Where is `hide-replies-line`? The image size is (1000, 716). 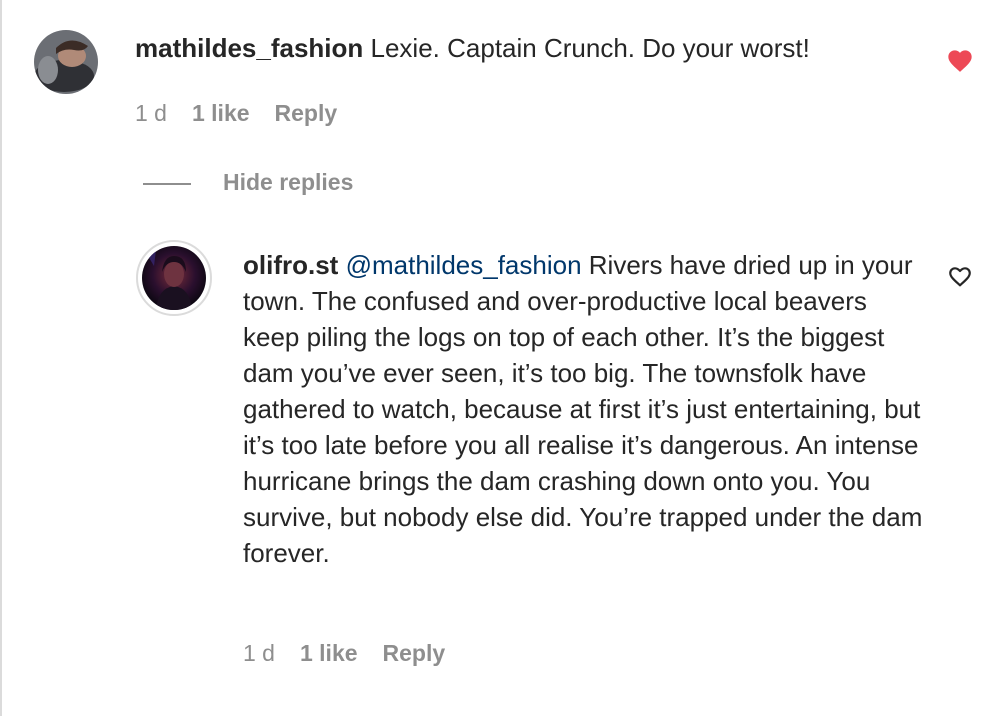
hide-replies-line is located at coordinates (167, 184).